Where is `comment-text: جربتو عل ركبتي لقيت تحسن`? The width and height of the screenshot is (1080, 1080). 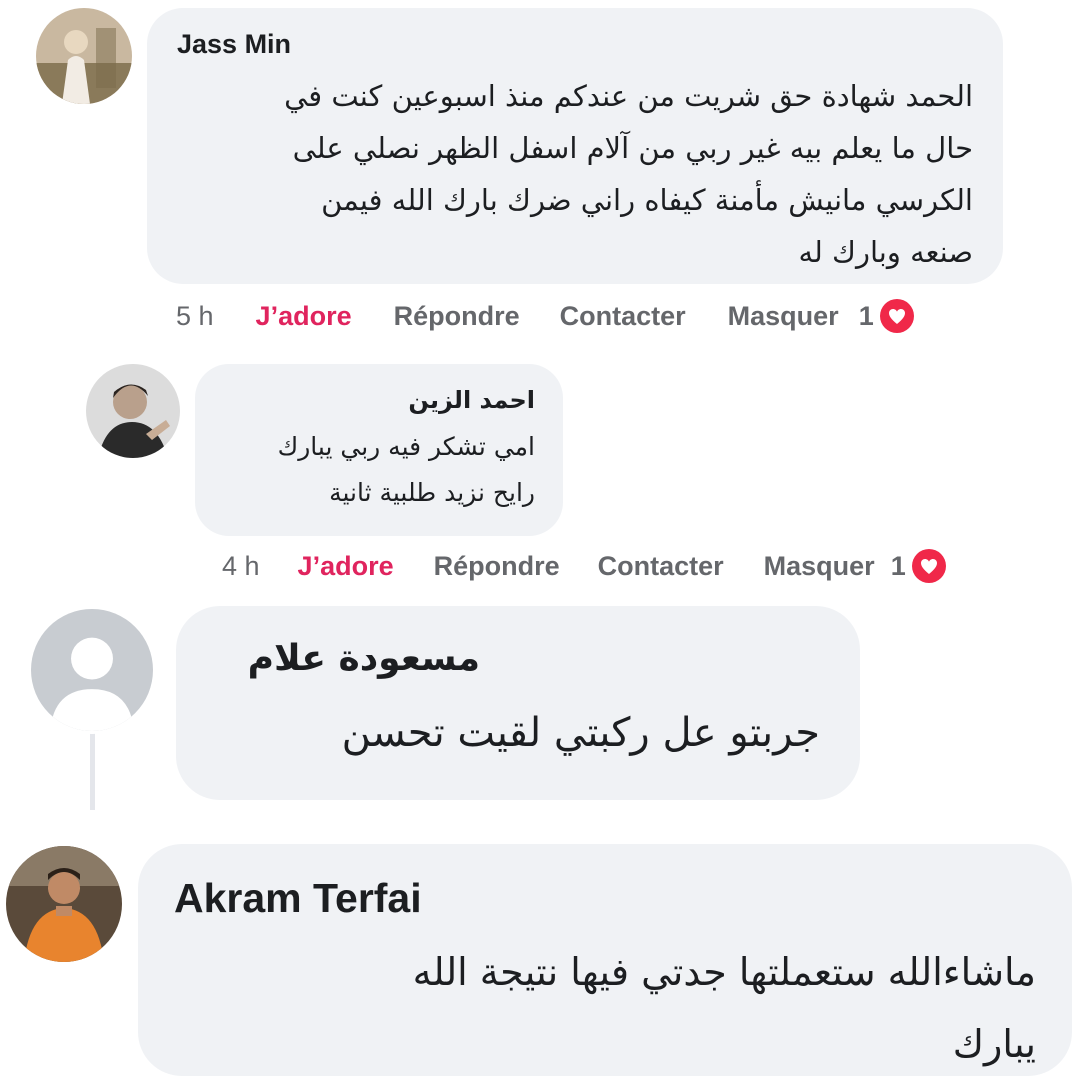
comment-text: جربتو عل ركبتي لقيت تحسن is located at coordinates (518, 733).